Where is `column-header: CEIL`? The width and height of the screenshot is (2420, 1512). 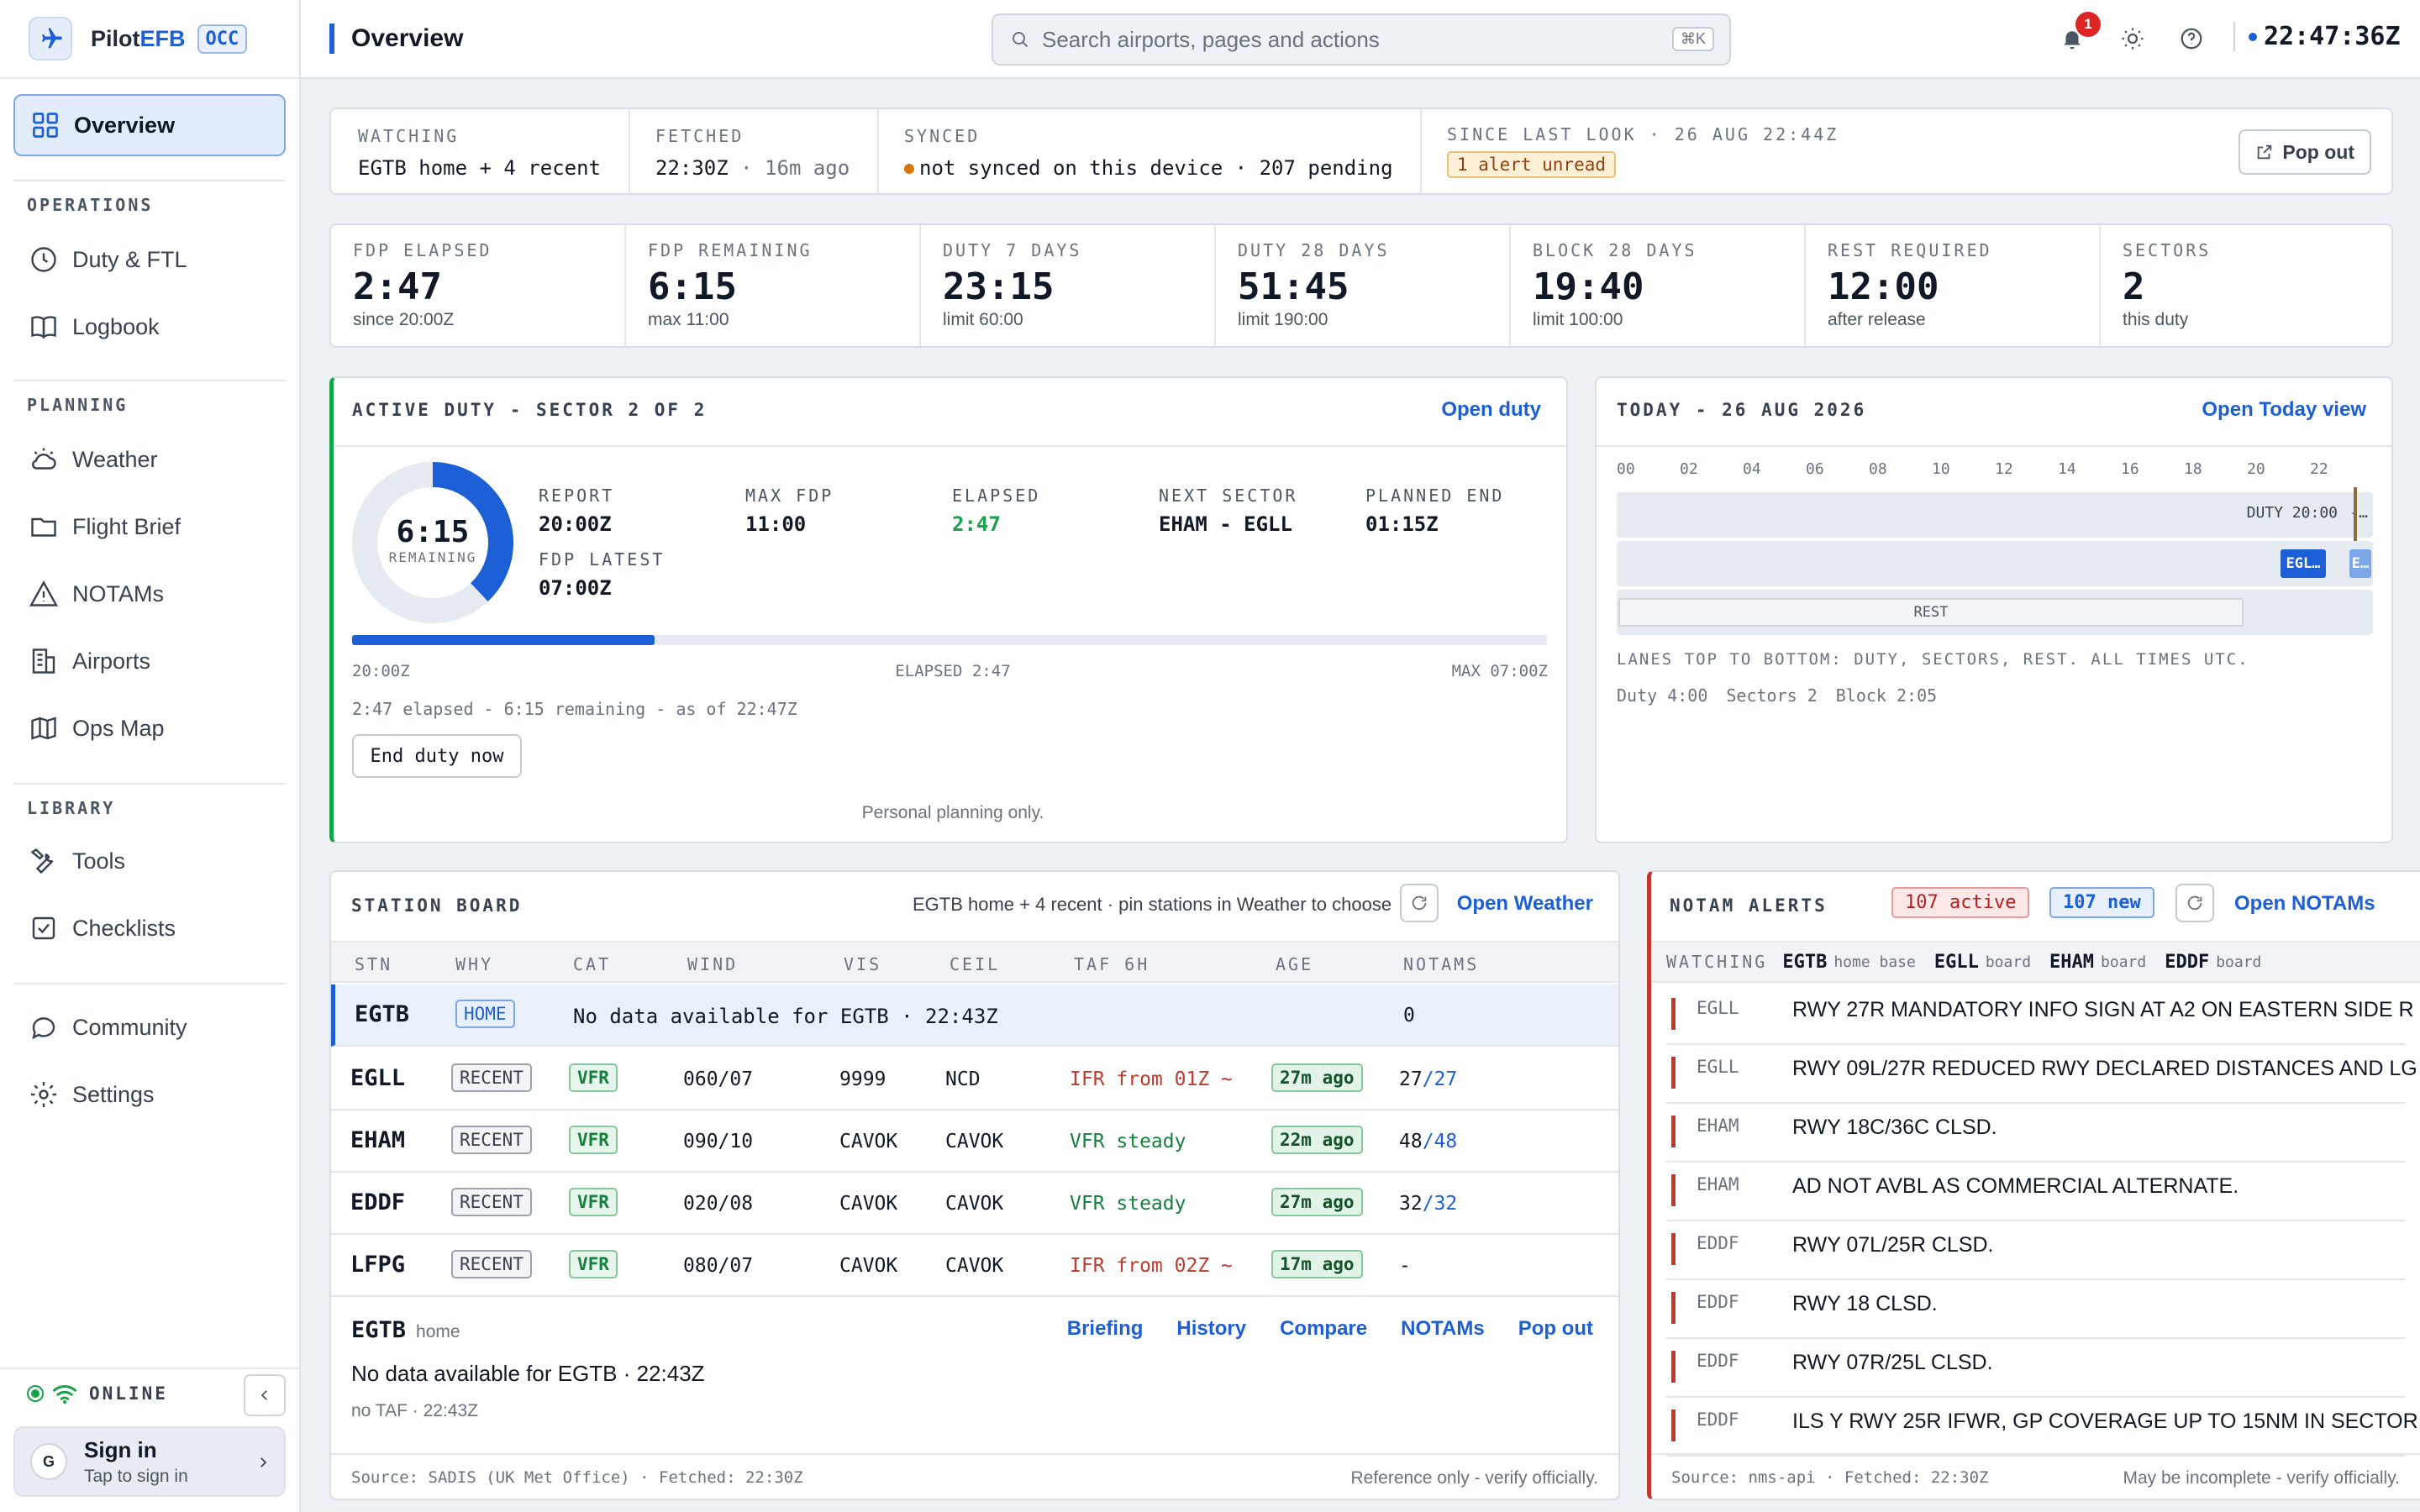
column-header: CEIL is located at coordinates (975, 964).